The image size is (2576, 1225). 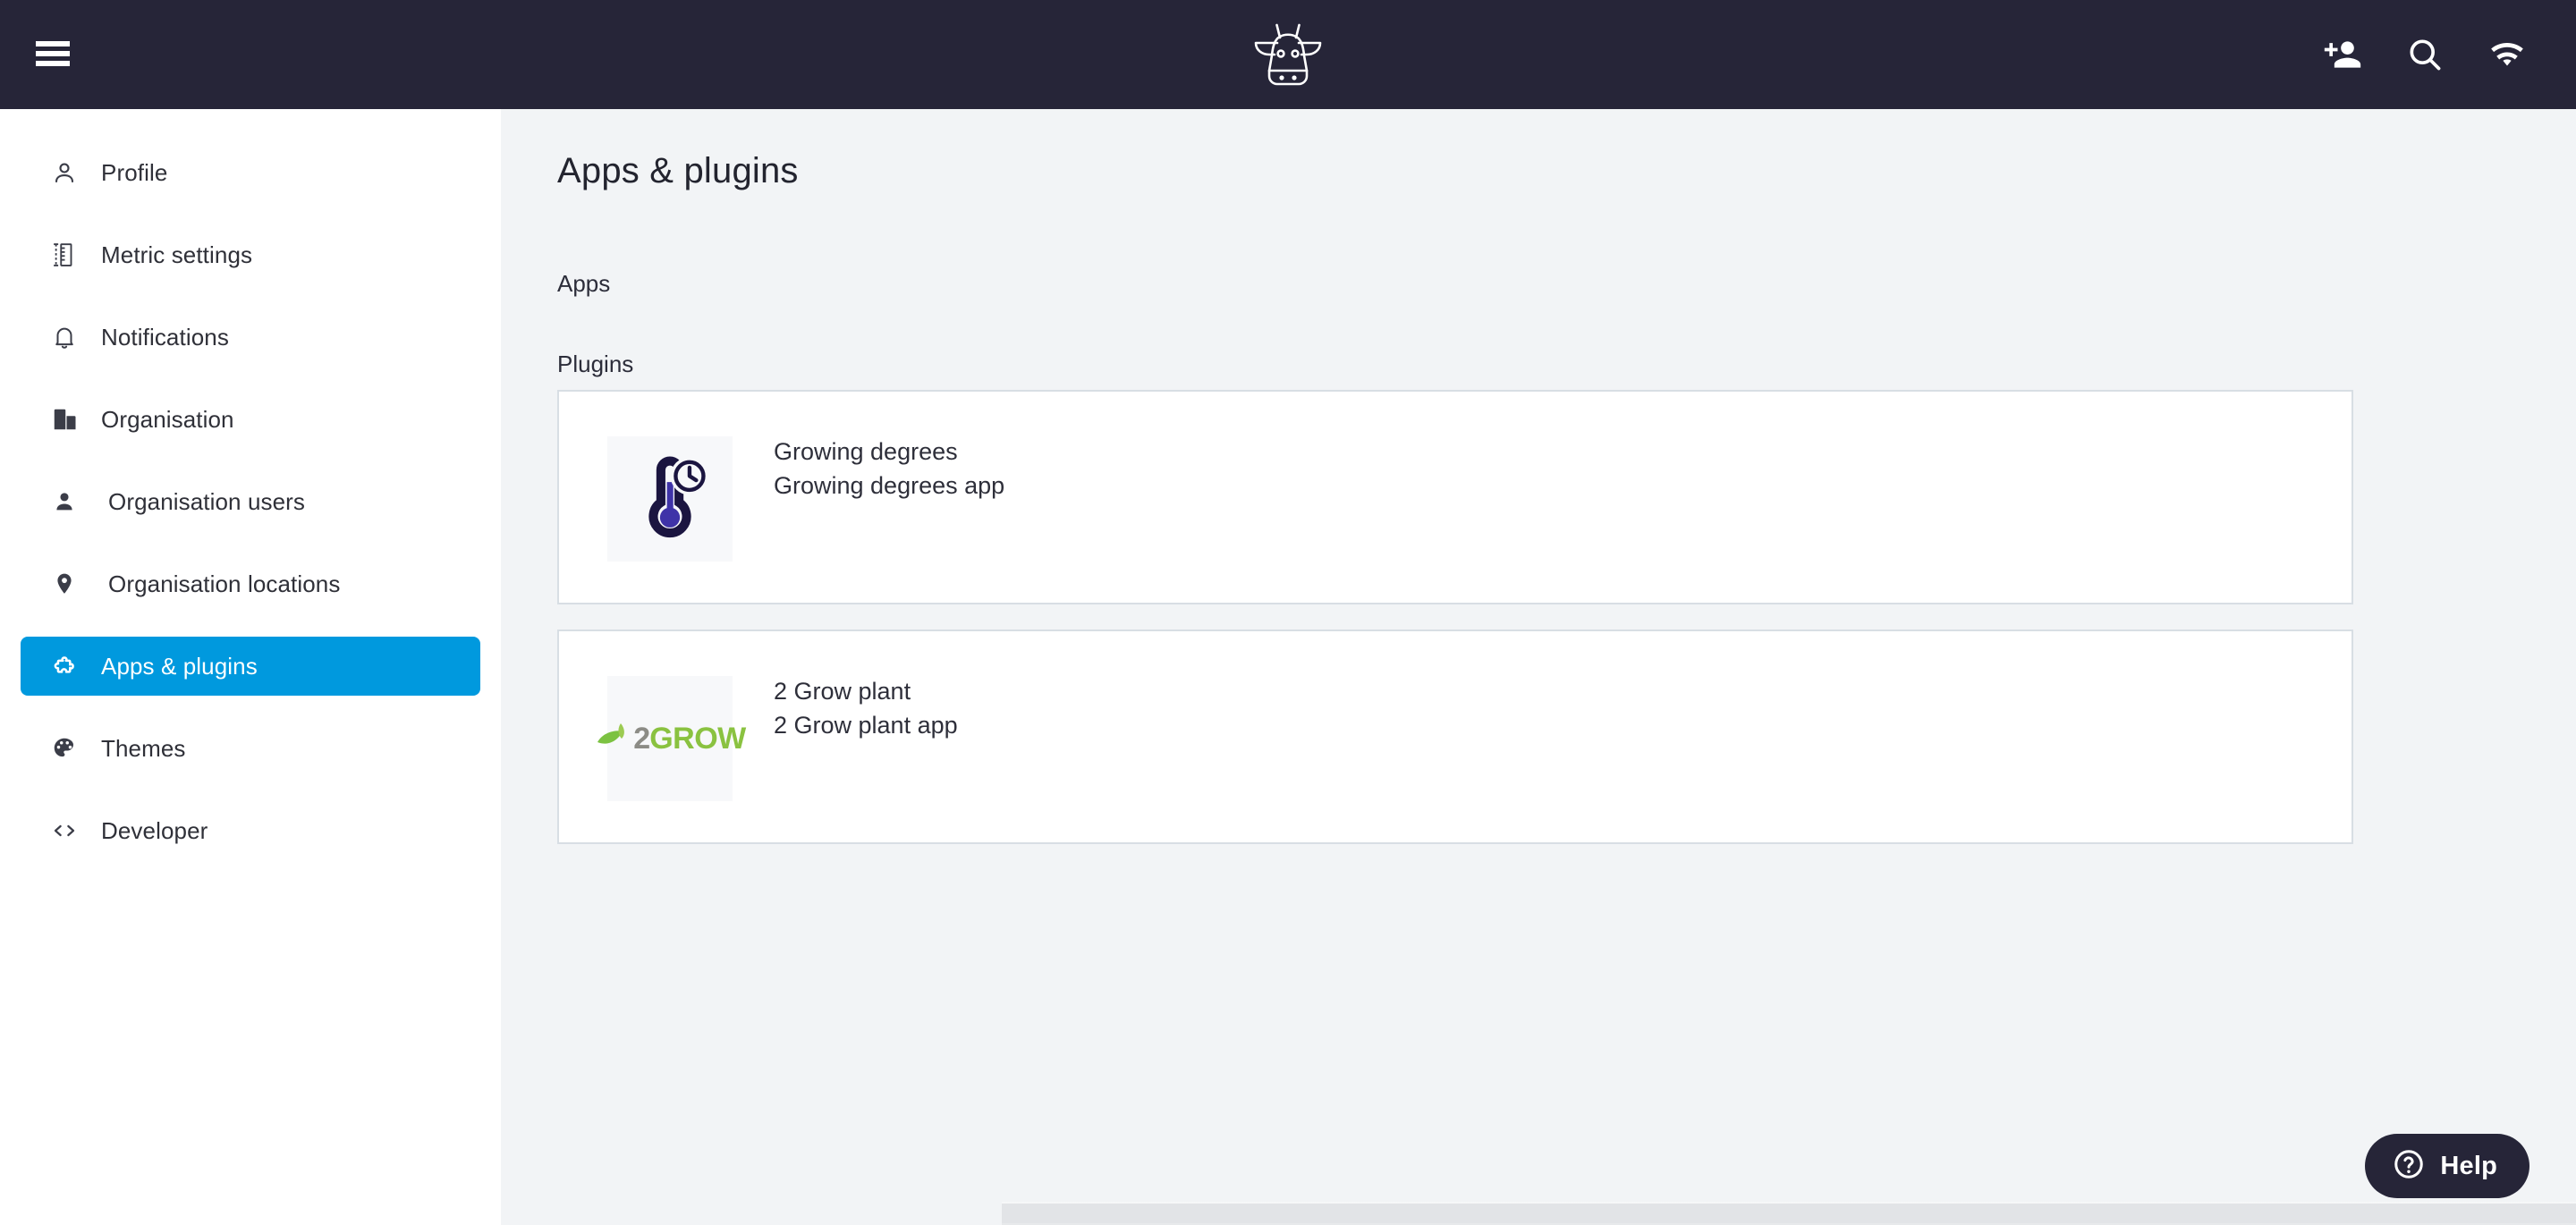 I want to click on sidebar-item-organisation-locations: Organisation locations, so click(x=250, y=583).